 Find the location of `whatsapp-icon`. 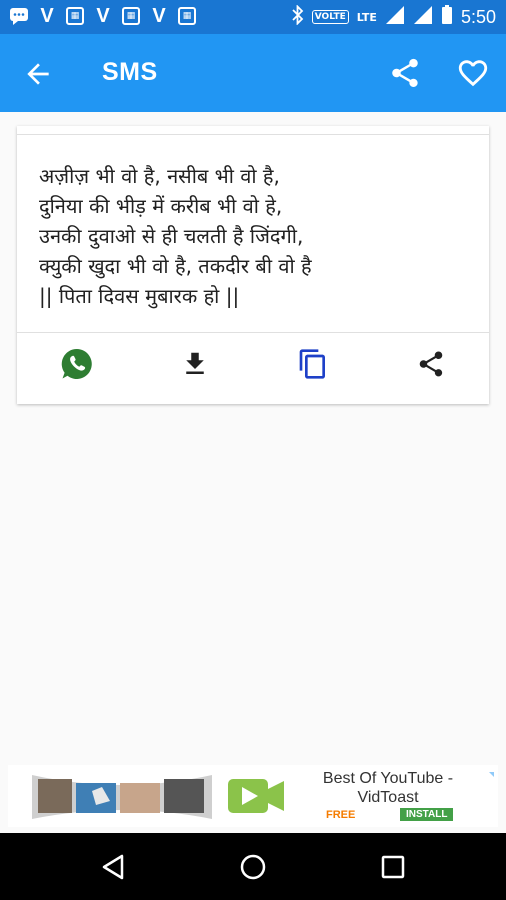

whatsapp-icon is located at coordinates (77, 366).